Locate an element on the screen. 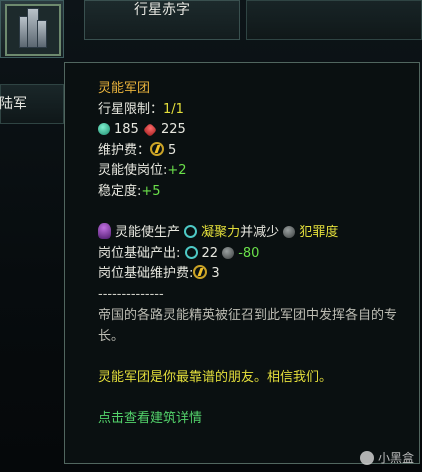  base-upkeep-value: 3 is located at coordinates (215, 273).